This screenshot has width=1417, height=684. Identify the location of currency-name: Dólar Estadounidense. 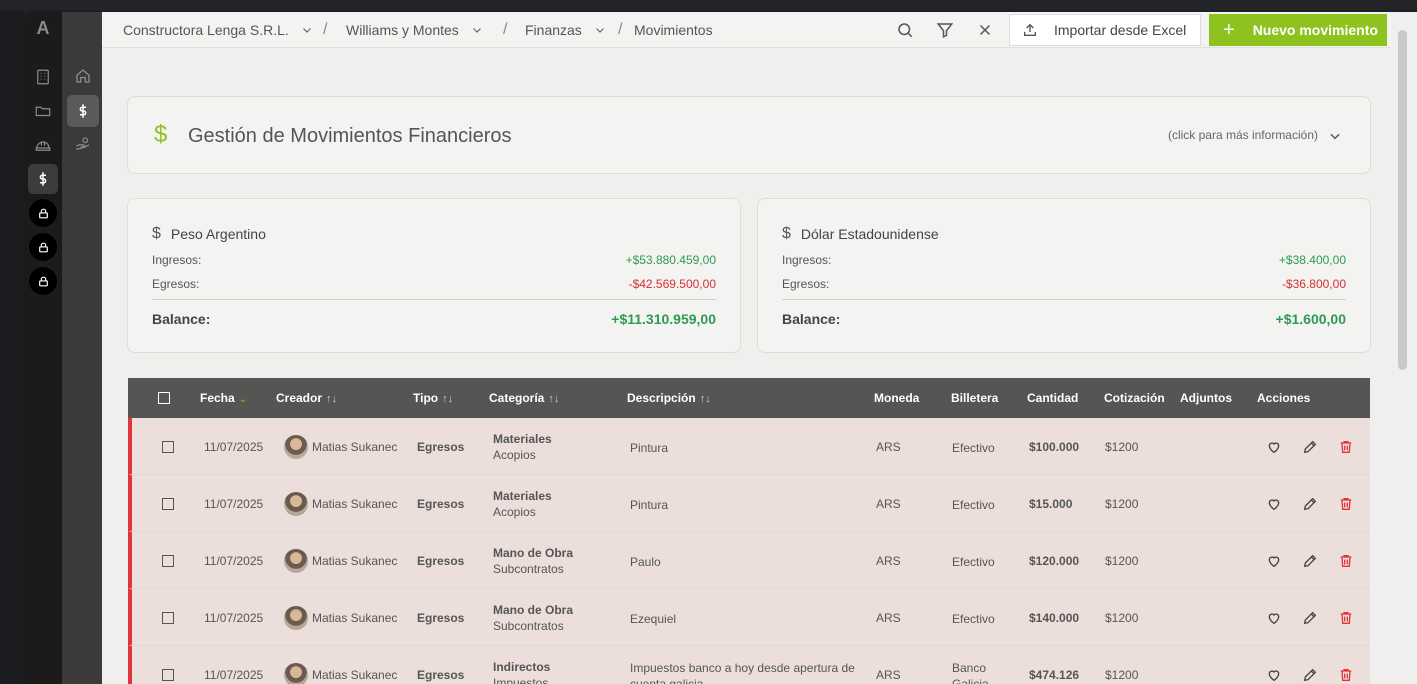
(869, 234).